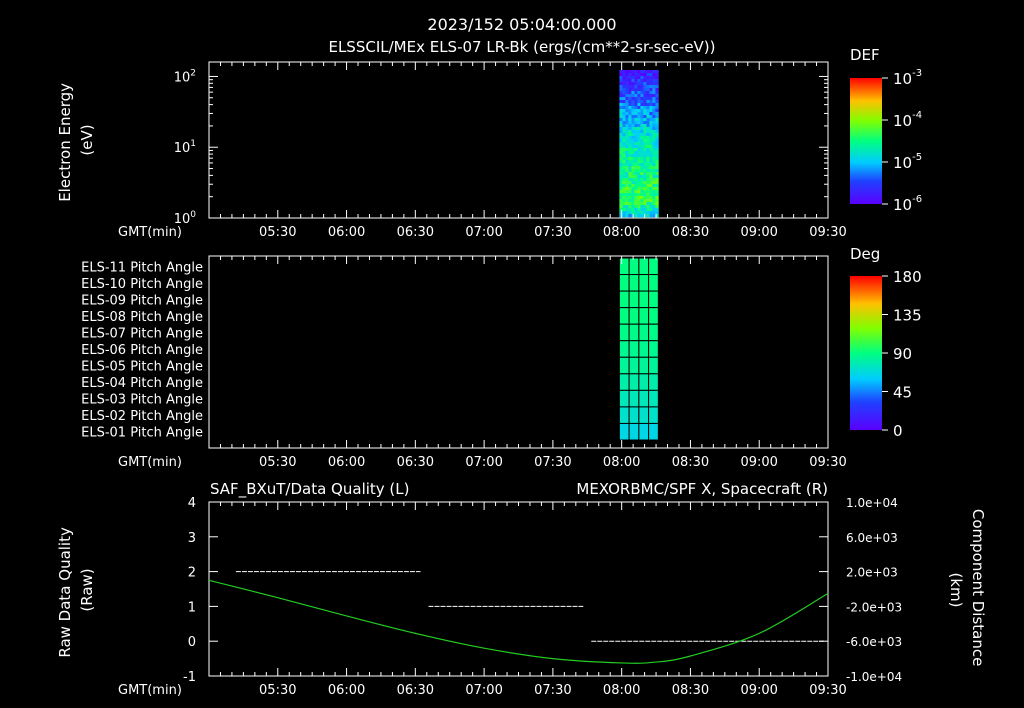  I want to click on time-tick-label: 07:00, so click(483, 690).